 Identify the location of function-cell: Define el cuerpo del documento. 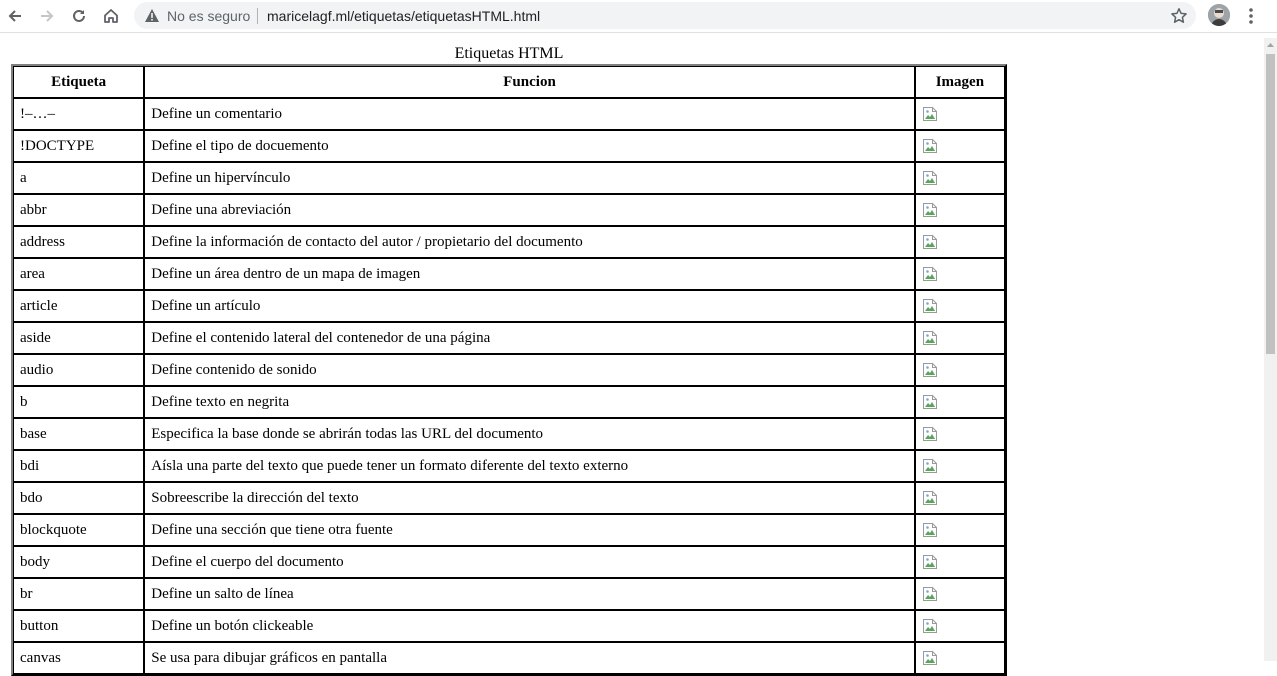
(529, 562).